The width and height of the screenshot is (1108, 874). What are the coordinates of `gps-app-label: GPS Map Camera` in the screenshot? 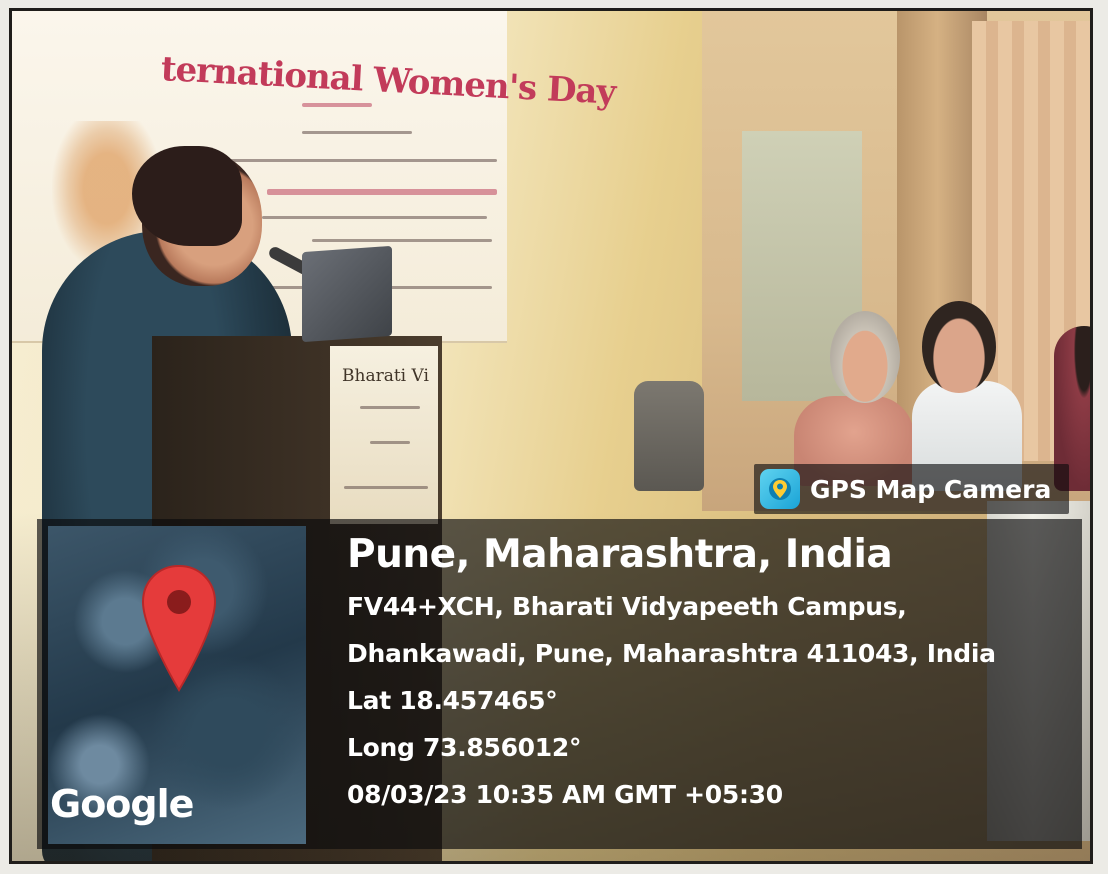 It's located at (931, 489).